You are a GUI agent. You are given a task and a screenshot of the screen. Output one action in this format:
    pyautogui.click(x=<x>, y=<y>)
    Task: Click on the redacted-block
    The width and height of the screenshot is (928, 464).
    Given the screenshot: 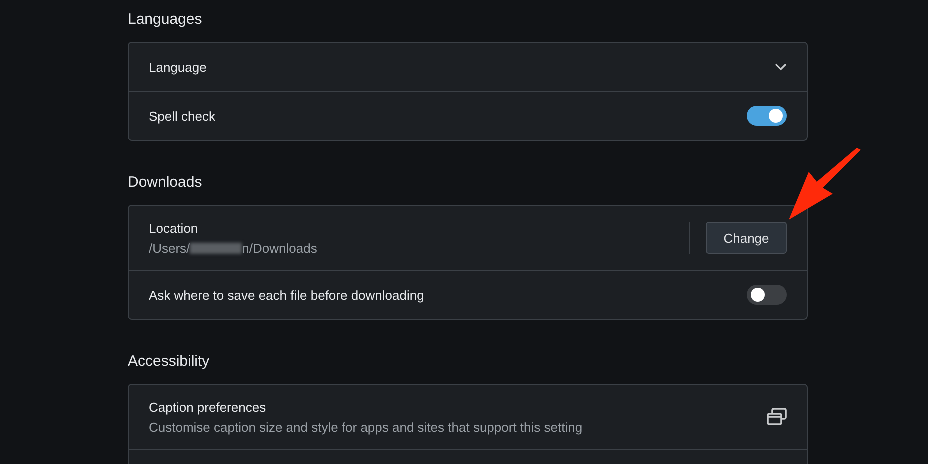 What is the action you would take?
    pyautogui.click(x=216, y=248)
    